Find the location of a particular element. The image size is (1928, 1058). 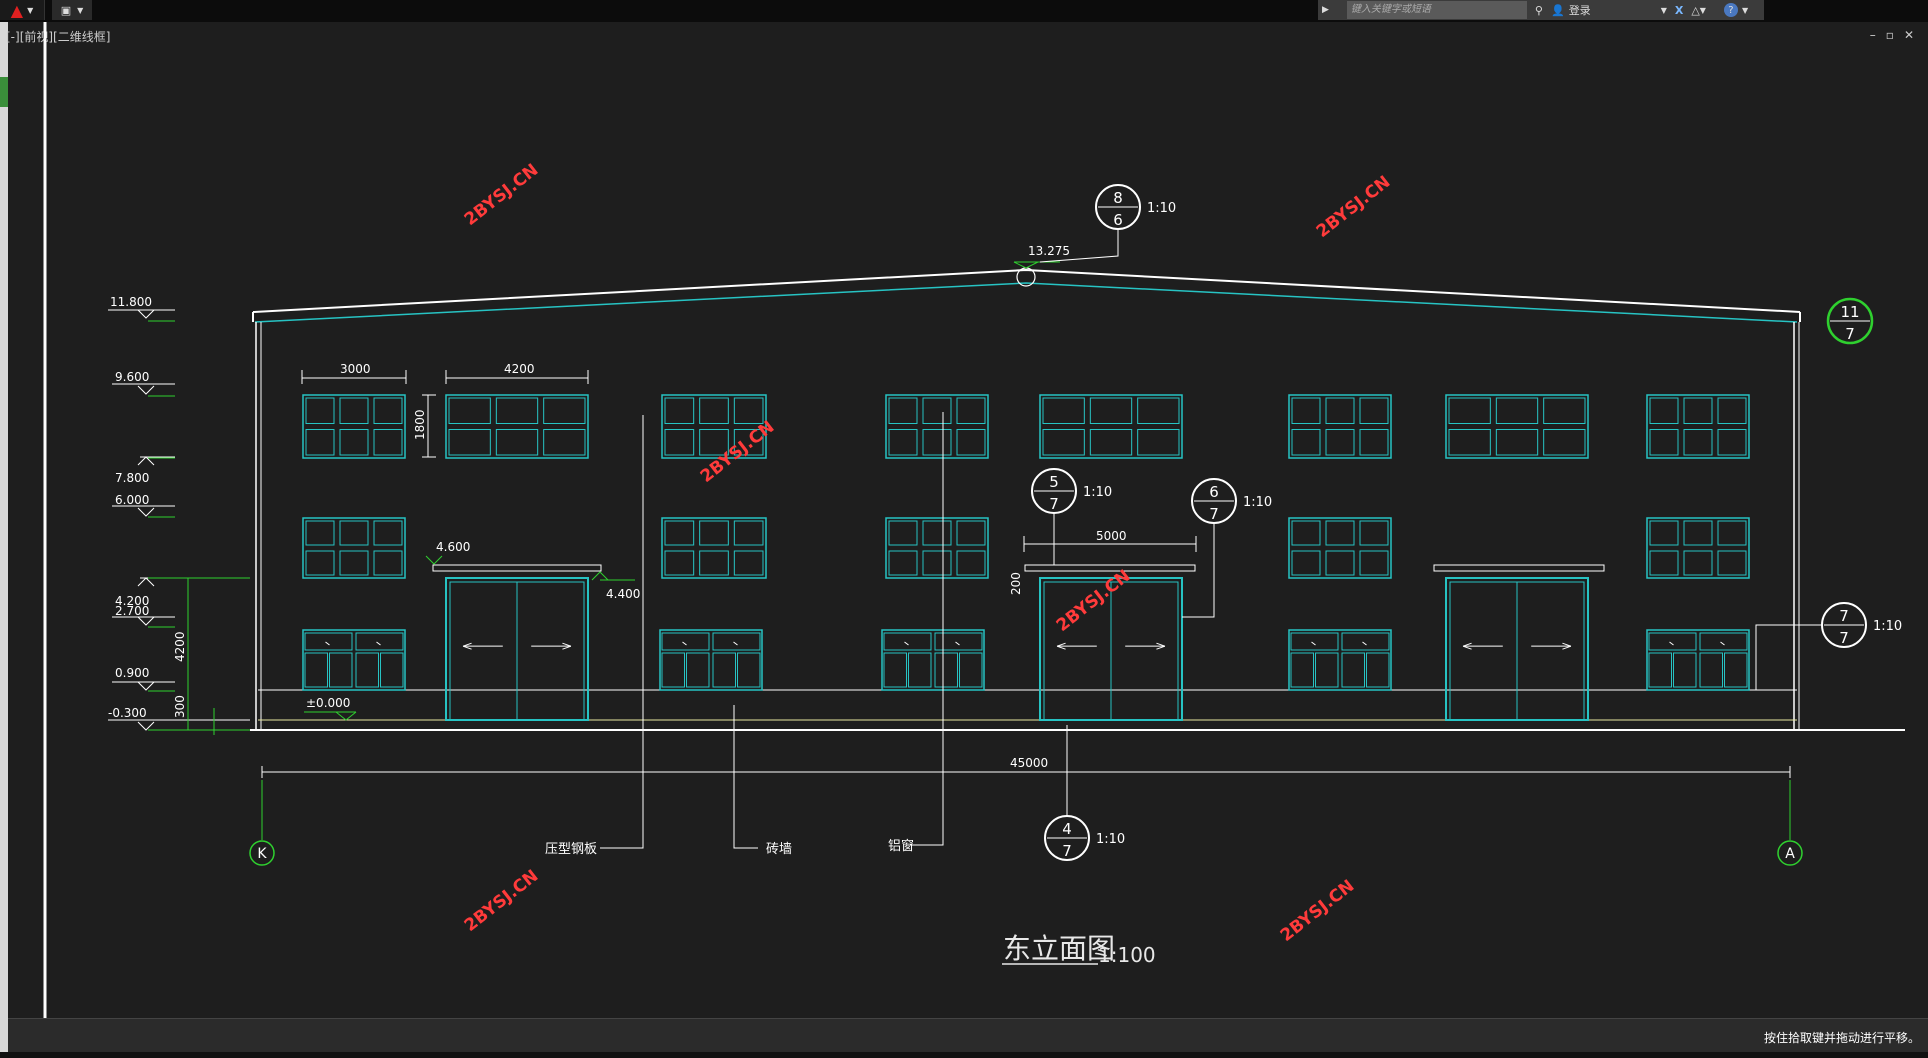

leader-steel is located at coordinates (622, 632).